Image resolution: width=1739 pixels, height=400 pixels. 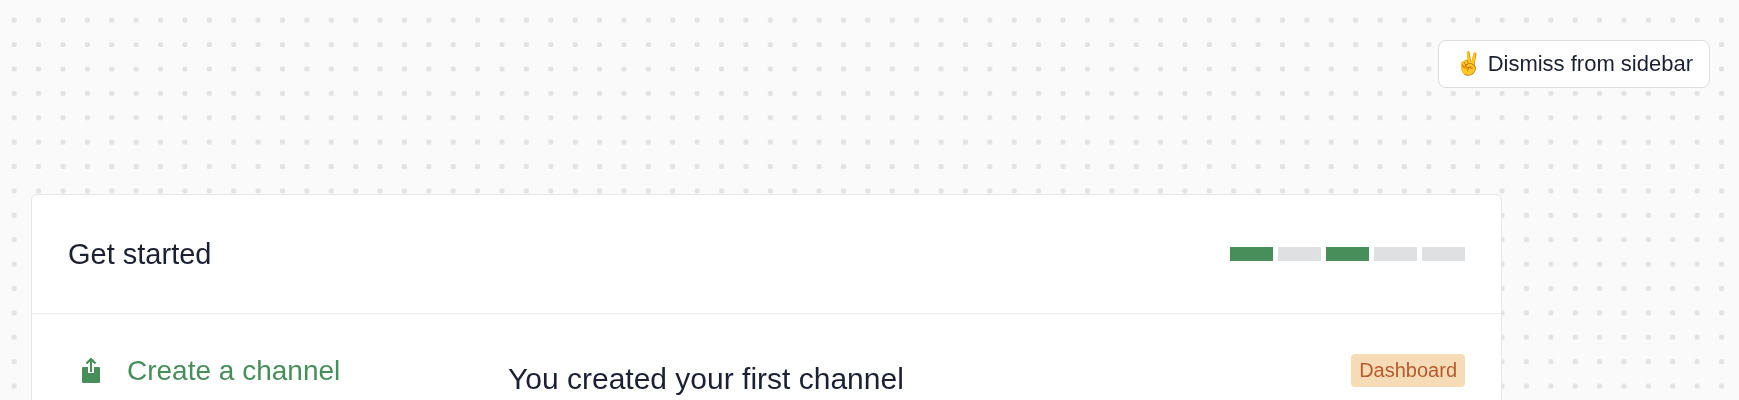 I want to click on badge: Dashboard, so click(x=1408, y=370).